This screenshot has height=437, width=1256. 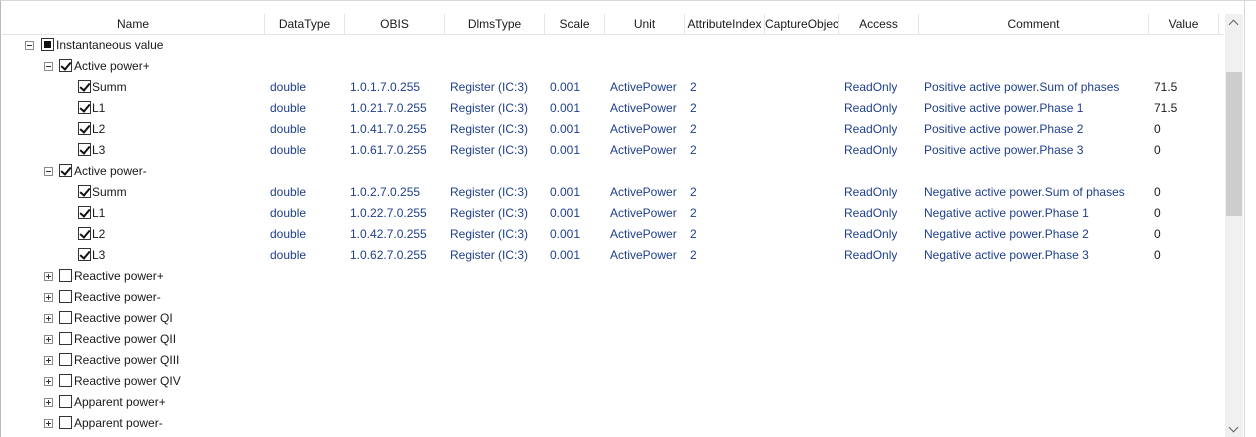 What do you see at coordinates (1034, 24) in the screenshot?
I see `column-header-comment: Comment` at bounding box center [1034, 24].